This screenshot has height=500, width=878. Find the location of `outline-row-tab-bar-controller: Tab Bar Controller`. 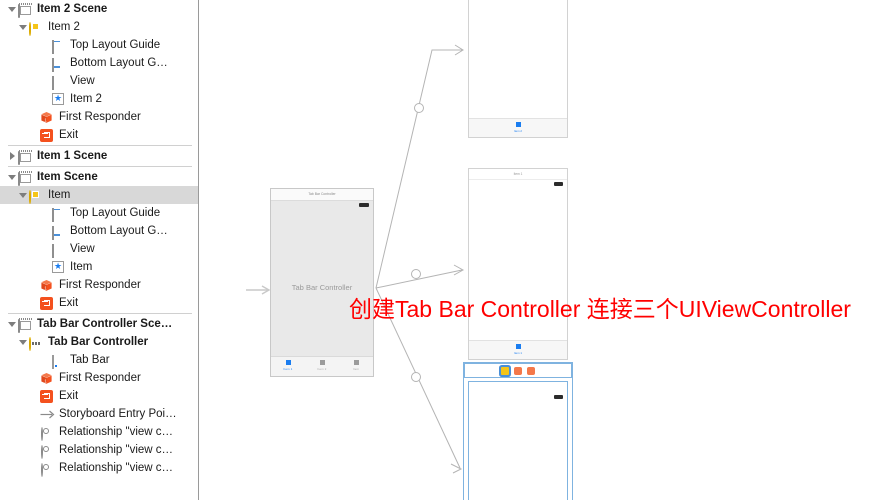

outline-row-tab-bar-controller: Tab Bar Controller is located at coordinates (99, 342).